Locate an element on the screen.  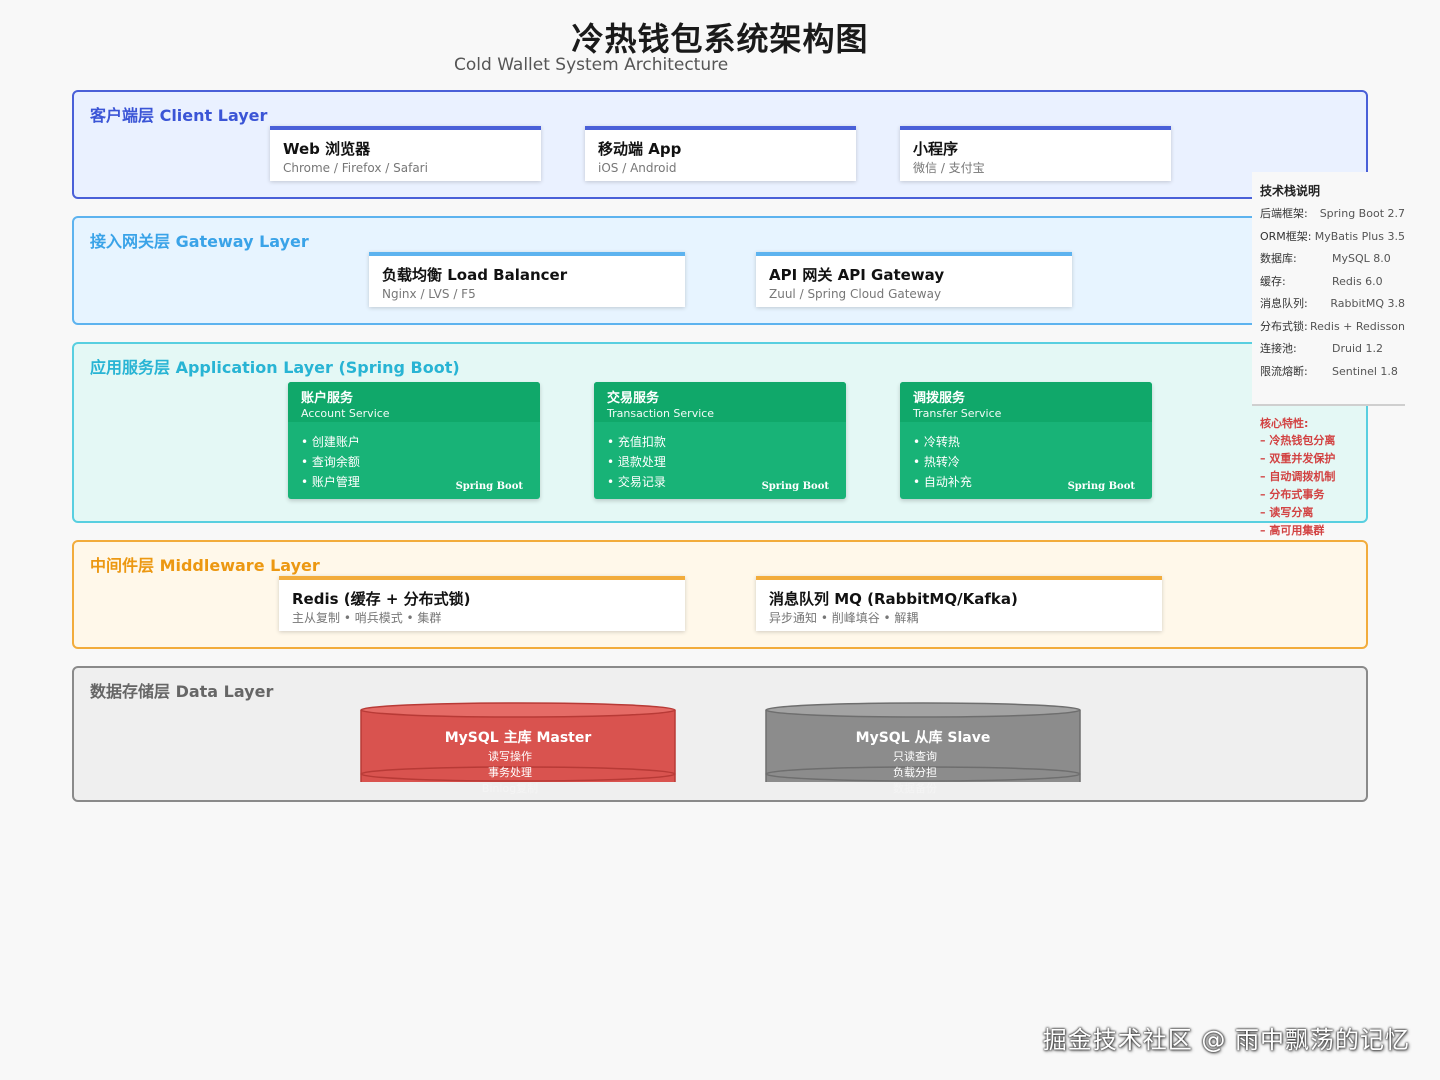
tech-key: 缓存: is located at coordinates (1273, 281).